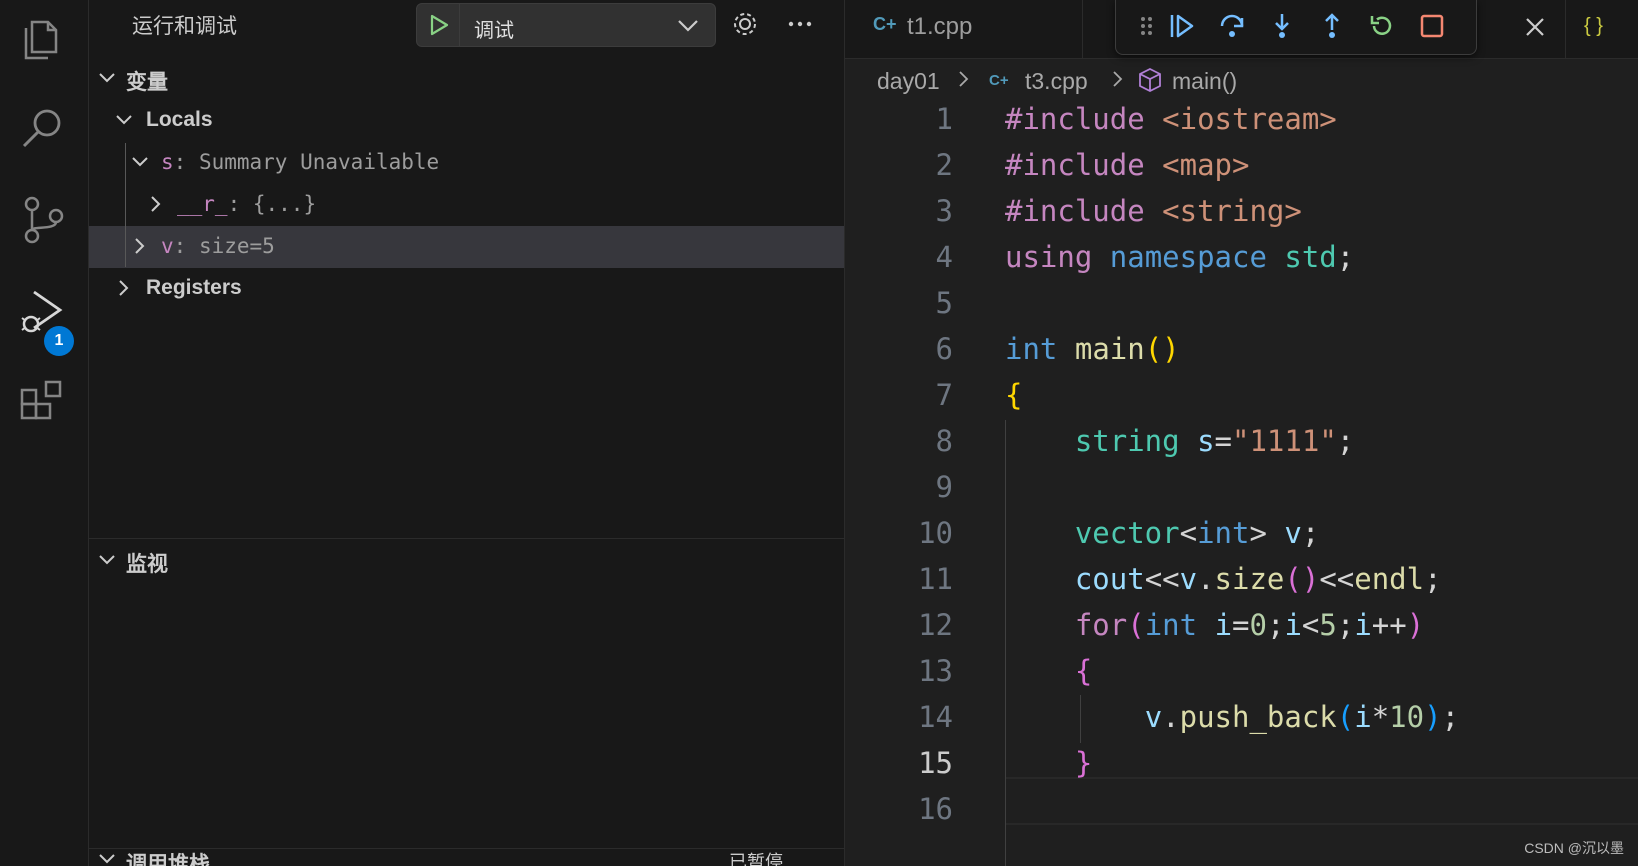 The height and width of the screenshot is (866, 1638). I want to click on drag-handle-icon, so click(1146, 26).